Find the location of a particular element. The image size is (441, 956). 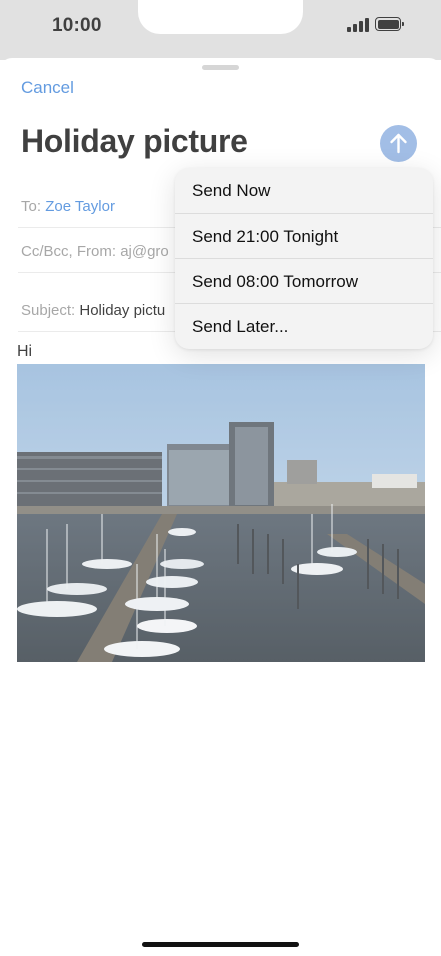

to-label: To: is located at coordinates (31, 206).